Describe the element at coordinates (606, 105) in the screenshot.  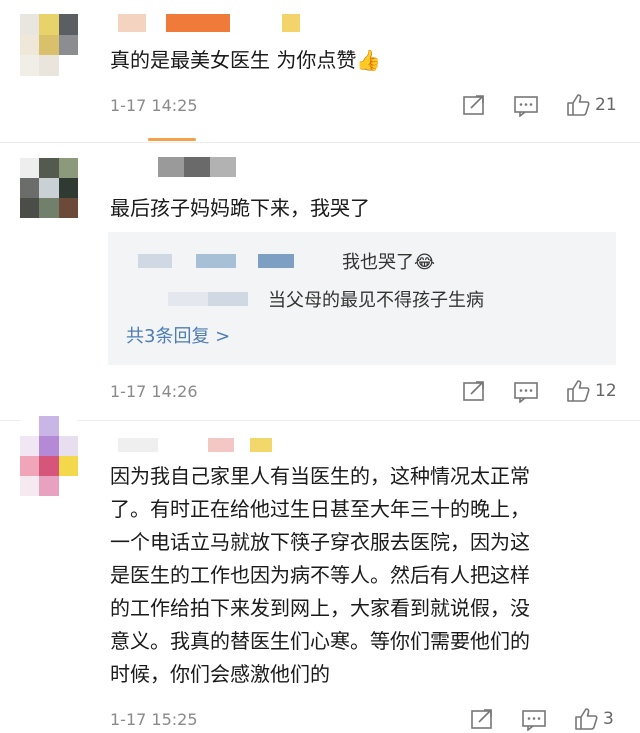
I see `like-count: 21` at that location.